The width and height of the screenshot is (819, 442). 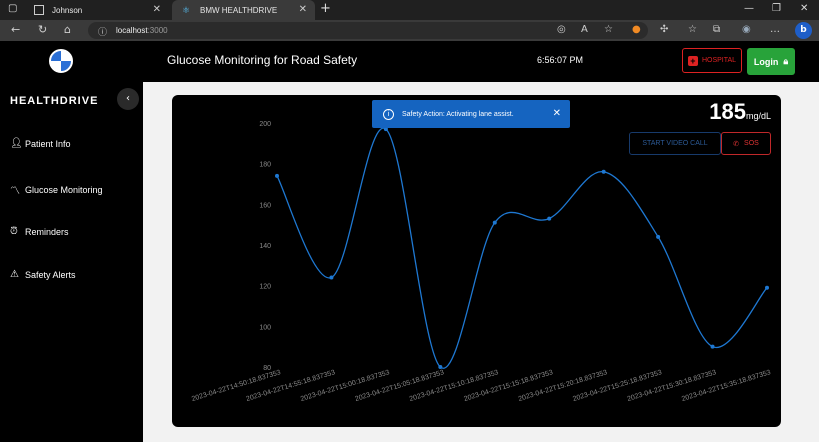 What do you see at coordinates (664, 29) in the screenshot?
I see `extensions-icon: ✣` at bounding box center [664, 29].